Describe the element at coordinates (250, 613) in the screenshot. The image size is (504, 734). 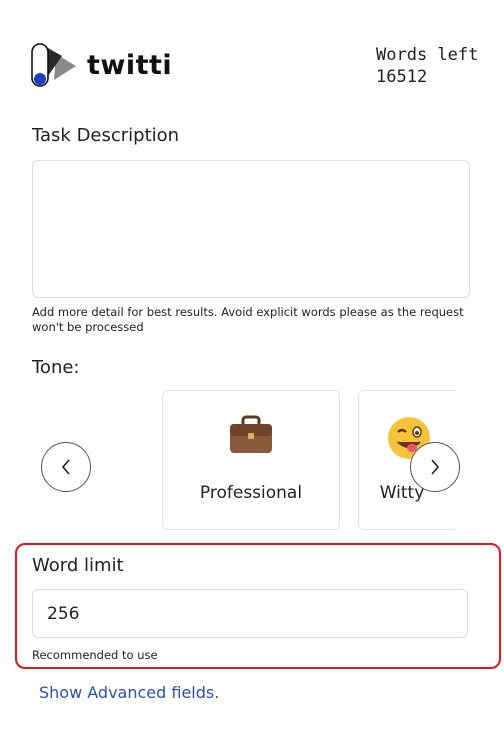
I see `word-limit-input: 256` at that location.